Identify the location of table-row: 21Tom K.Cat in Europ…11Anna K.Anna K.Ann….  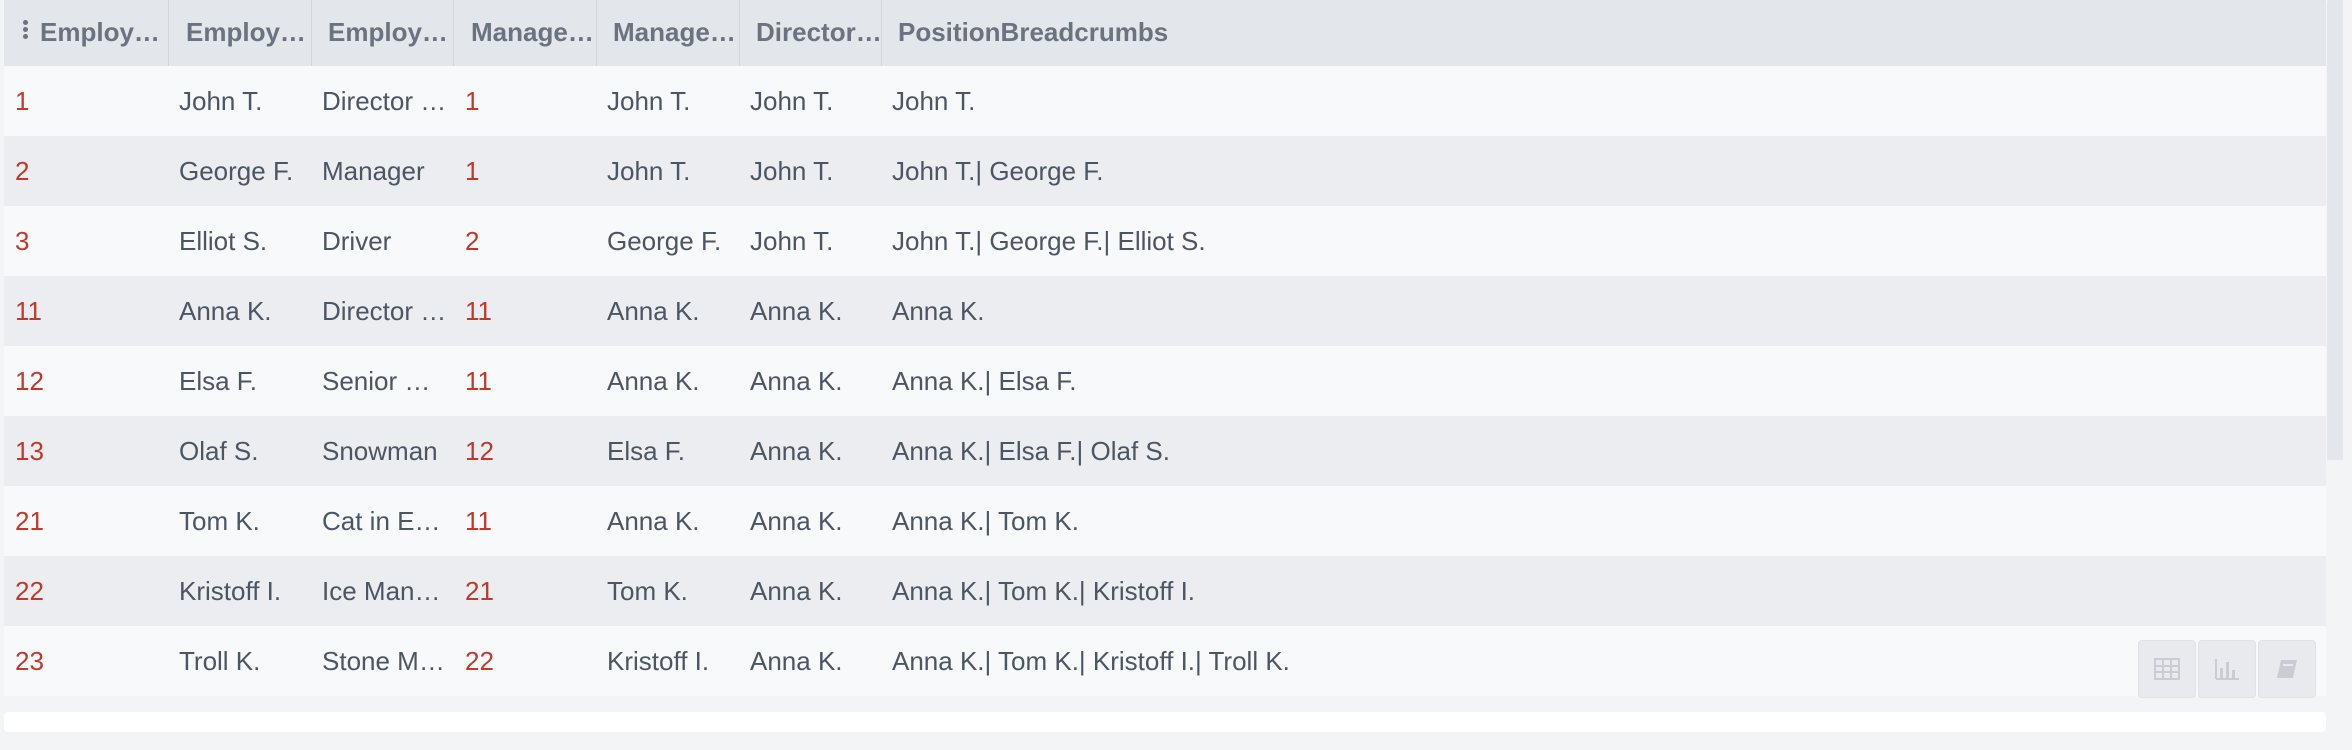
(1165, 521).